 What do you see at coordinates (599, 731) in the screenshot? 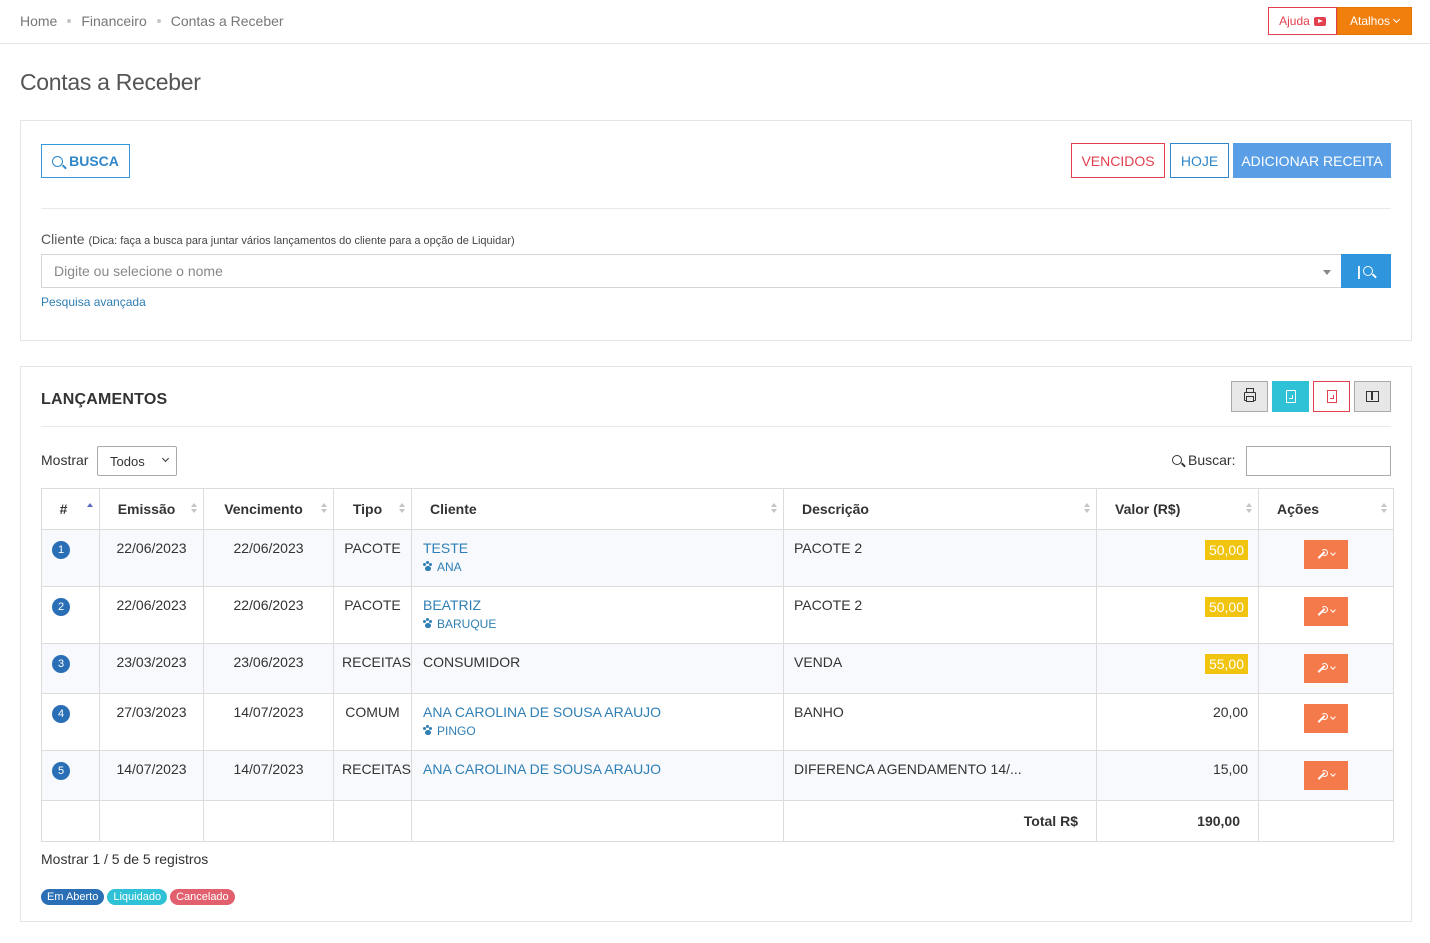
I see `pet-tag: PINGO` at bounding box center [599, 731].